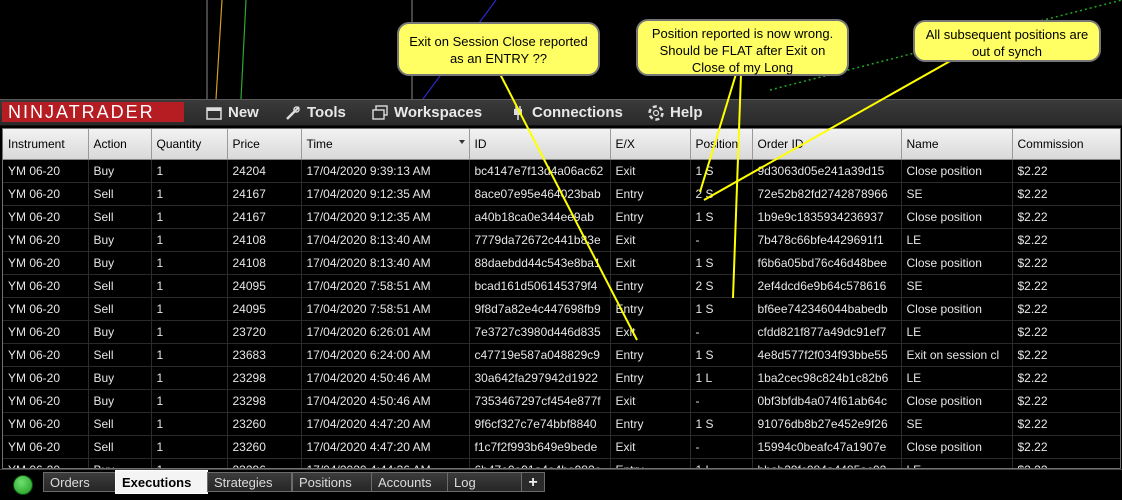 Image resolution: width=1122 pixels, height=500 pixels. Describe the element at coordinates (409, 482) in the screenshot. I see `tab-accounts: Accounts` at that location.